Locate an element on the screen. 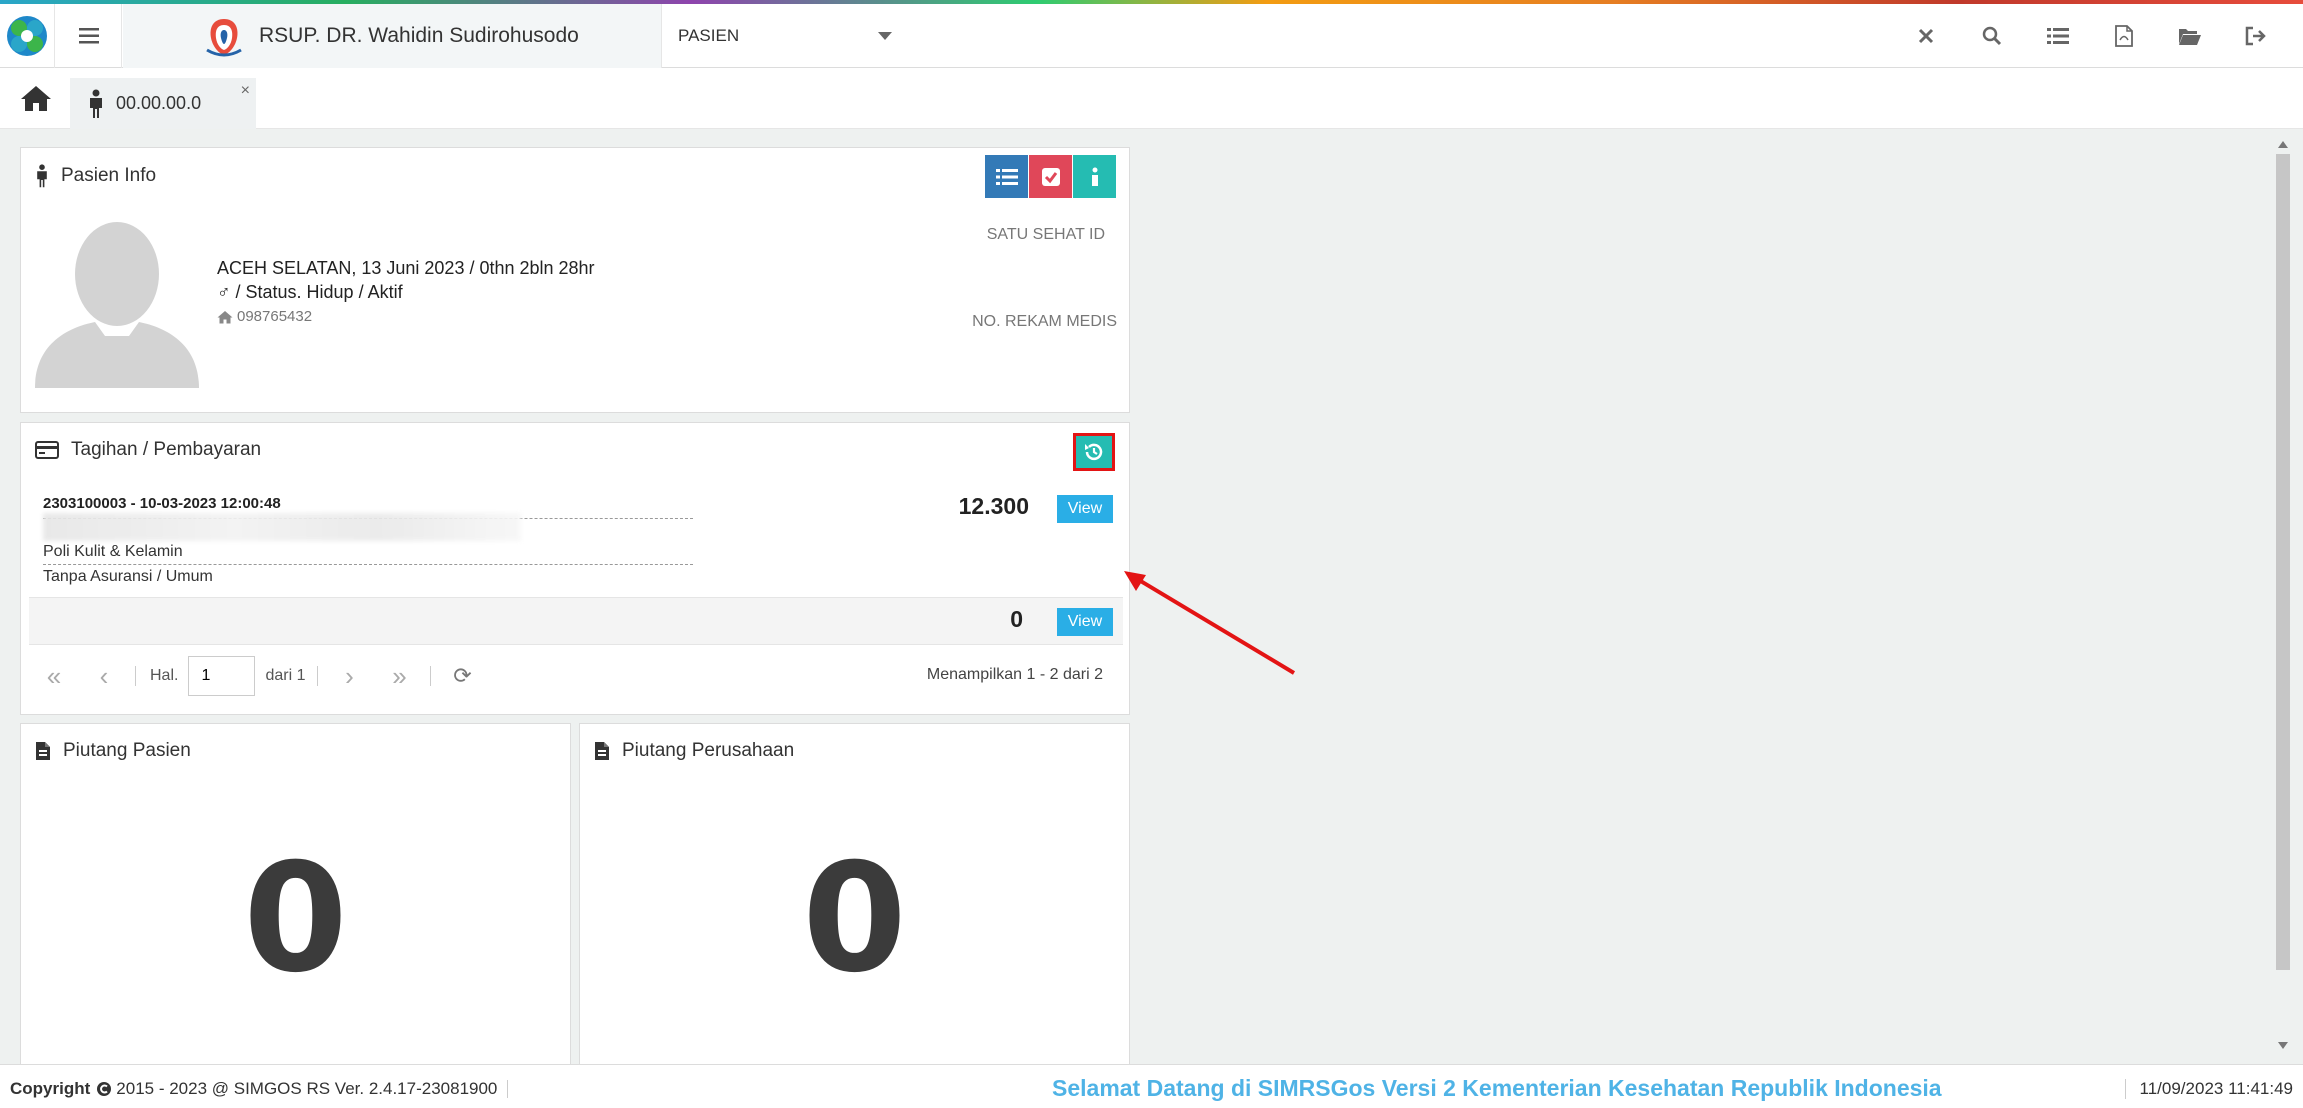  history-icon is located at coordinates (1094, 452).